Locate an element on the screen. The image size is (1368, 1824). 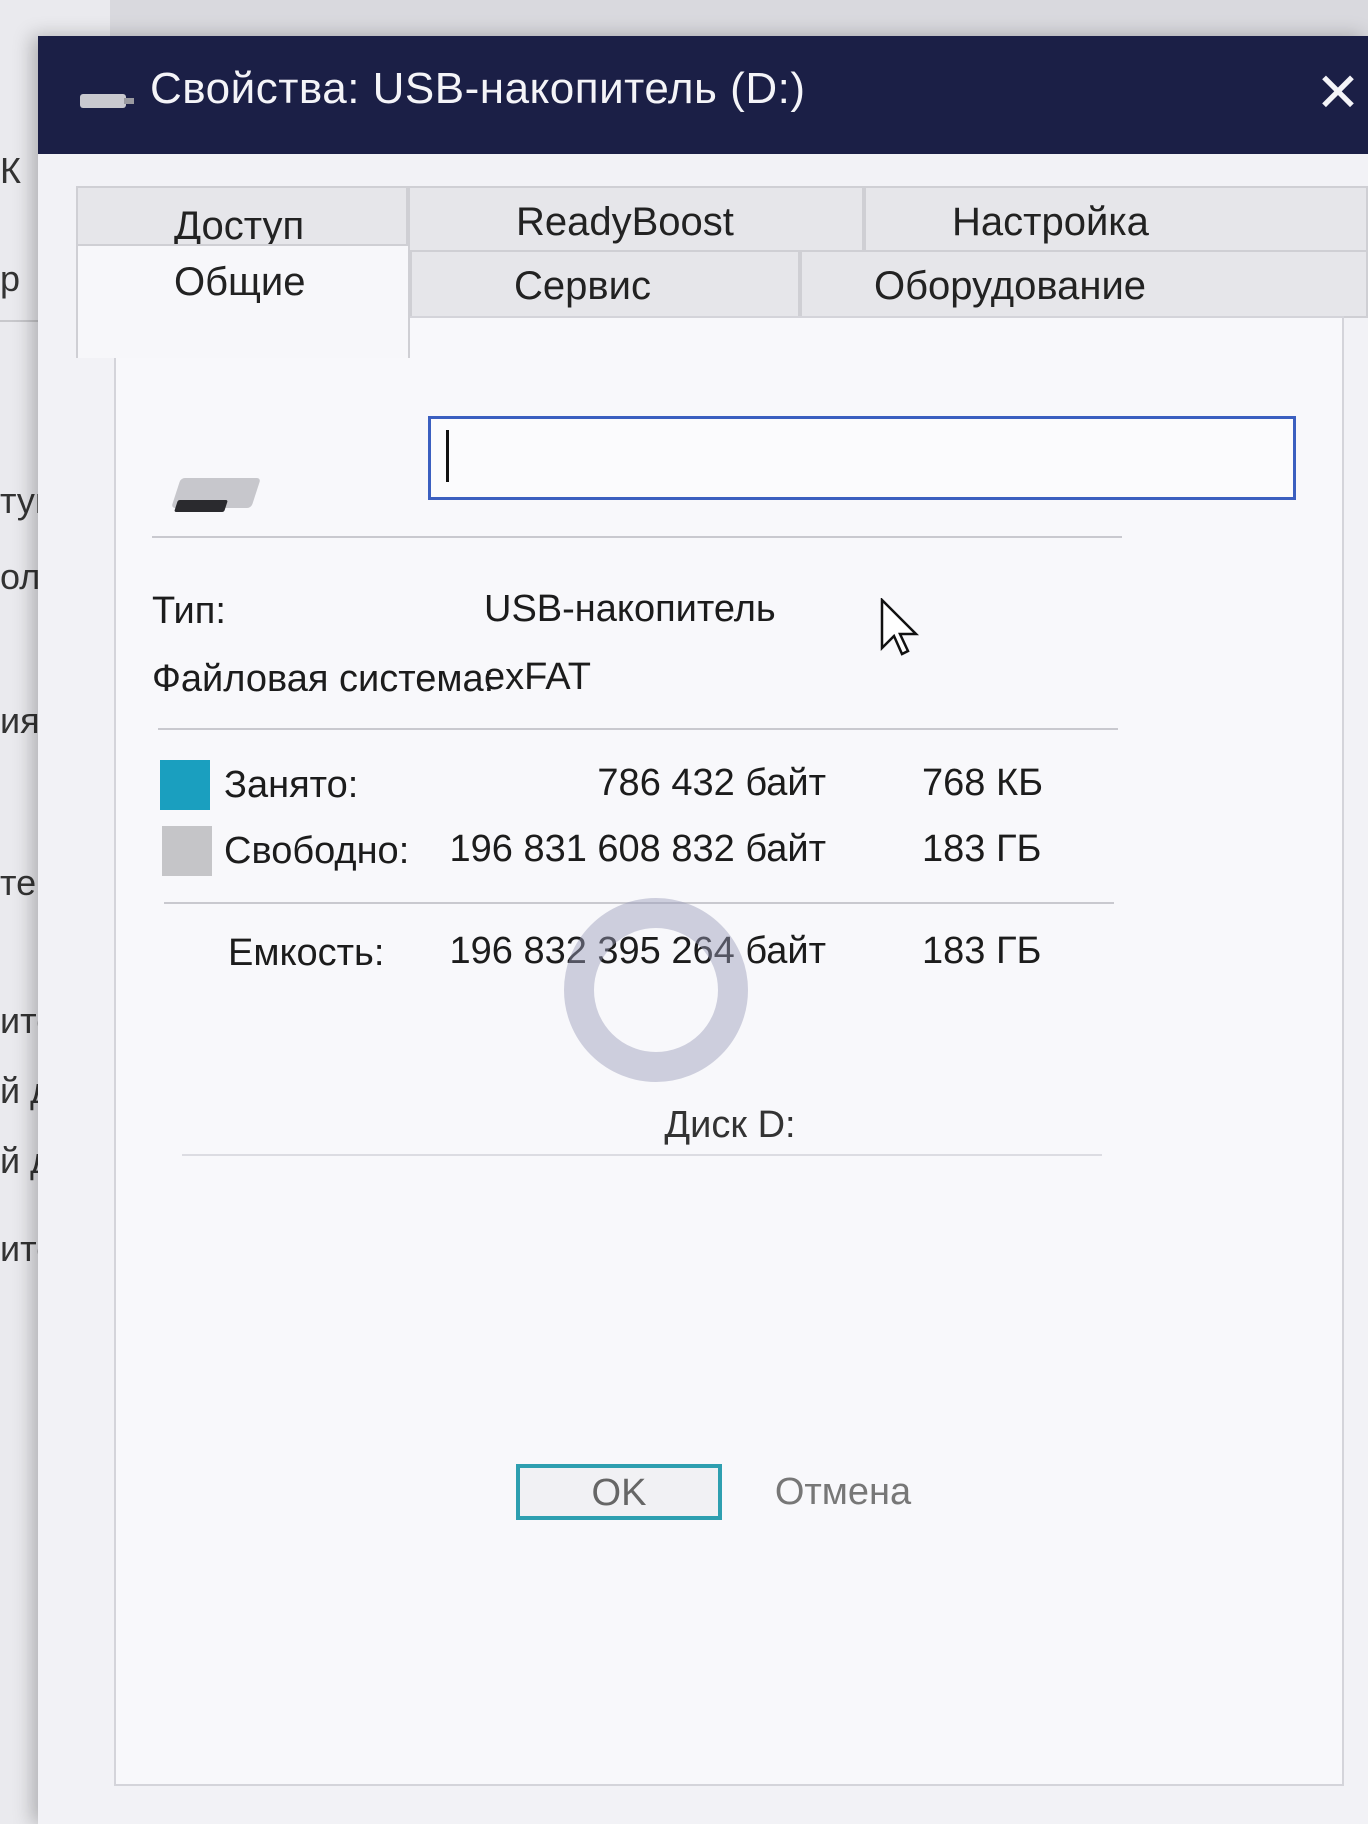
used-size: 768 КБ is located at coordinates (983, 783).